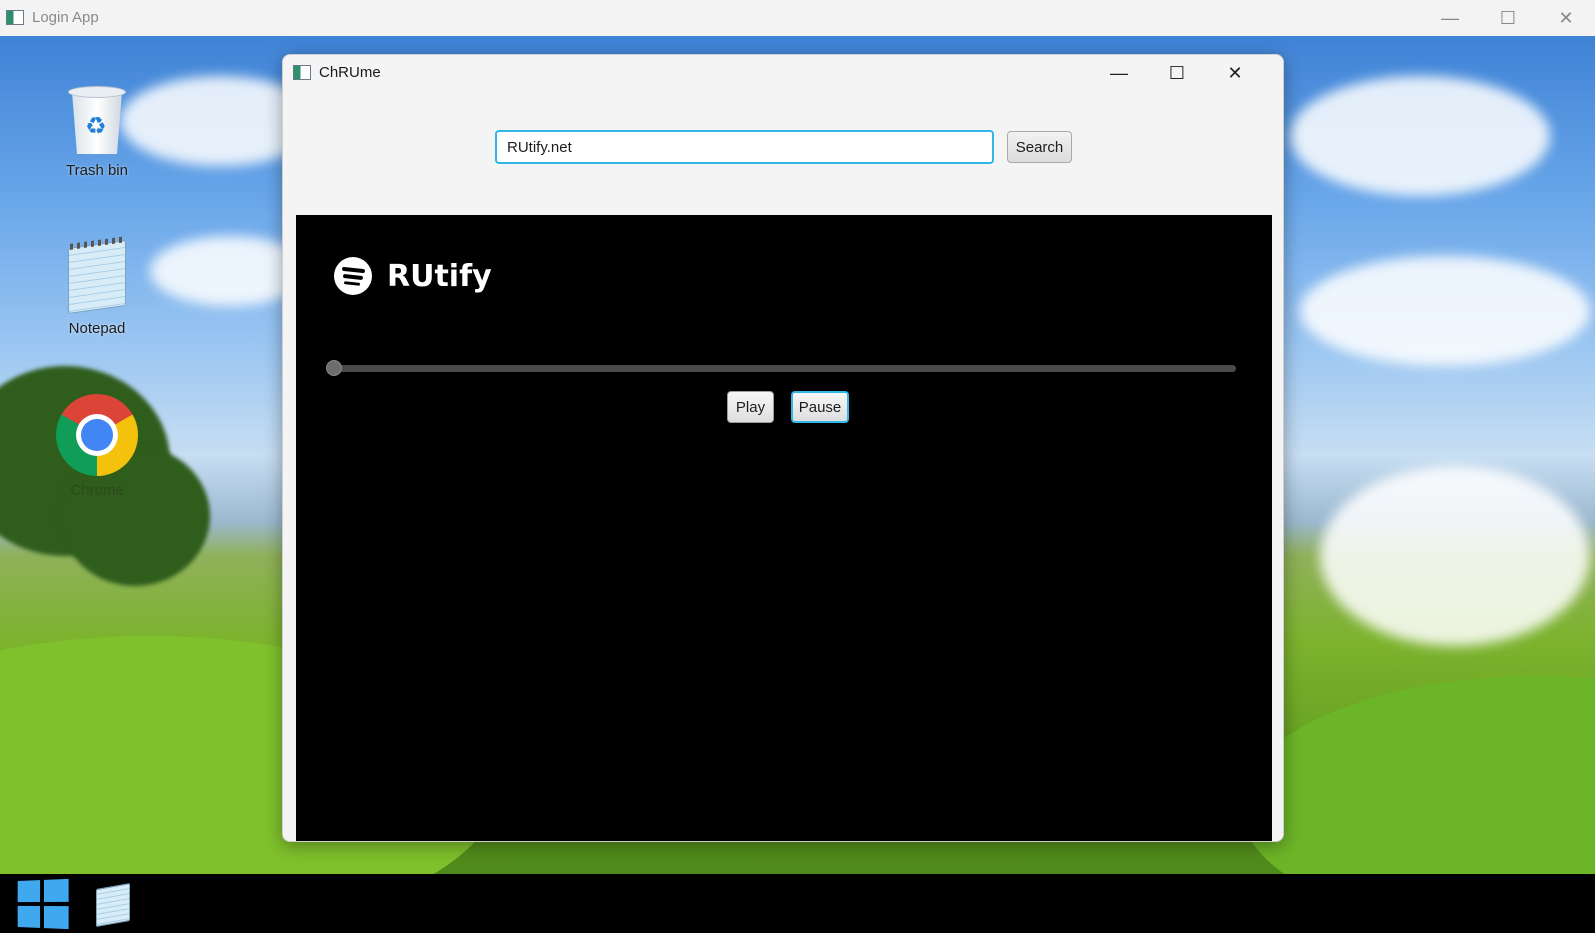 The height and width of the screenshot is (933, 1595). What do you see at coordinates (97, 170) in the screenshot?
I see `desktop-icon-label: Trash bin` at bounding box center [97, 170].